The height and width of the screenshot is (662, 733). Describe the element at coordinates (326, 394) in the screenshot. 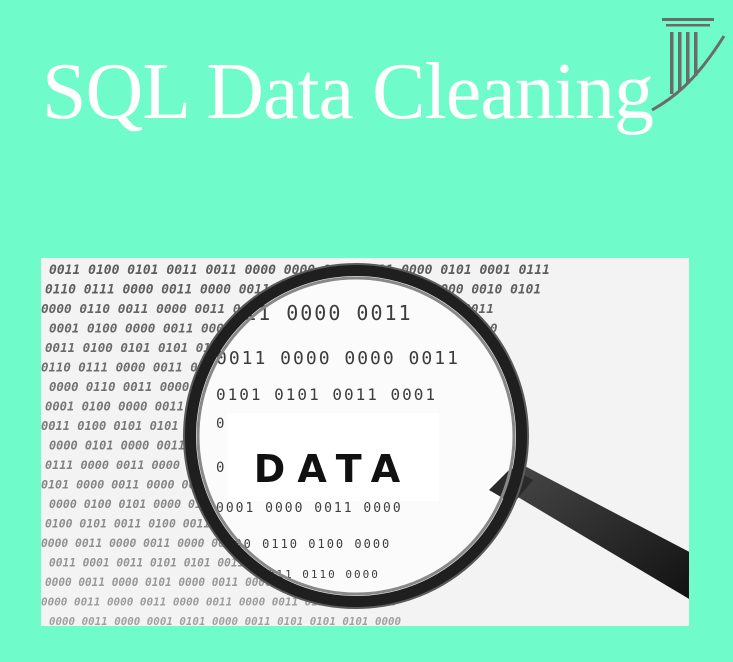

I see `magnified-binary-row: 0101 0101 0011 0001` at that location.